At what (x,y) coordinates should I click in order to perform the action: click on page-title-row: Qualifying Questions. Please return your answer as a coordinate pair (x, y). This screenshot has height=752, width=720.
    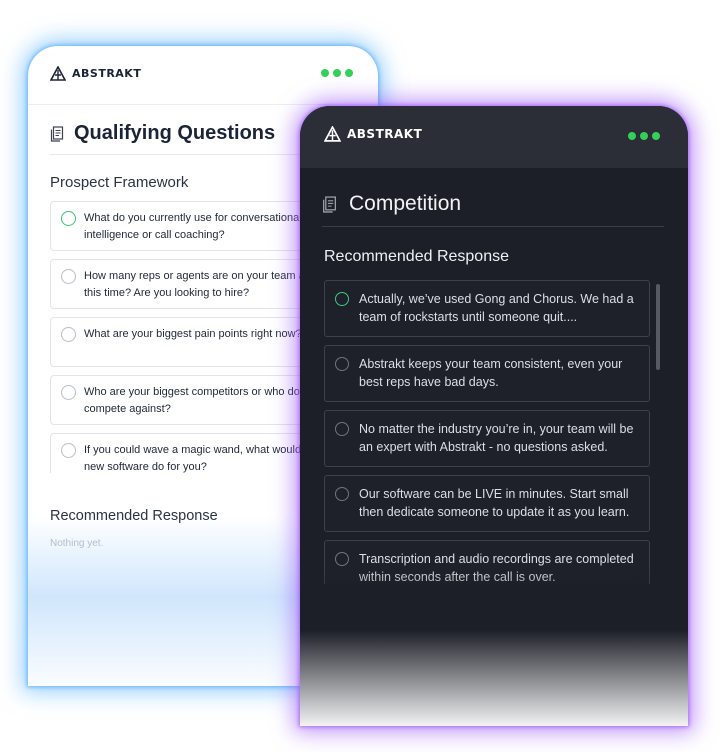
    Looking at the image, I should click on (162, 133).